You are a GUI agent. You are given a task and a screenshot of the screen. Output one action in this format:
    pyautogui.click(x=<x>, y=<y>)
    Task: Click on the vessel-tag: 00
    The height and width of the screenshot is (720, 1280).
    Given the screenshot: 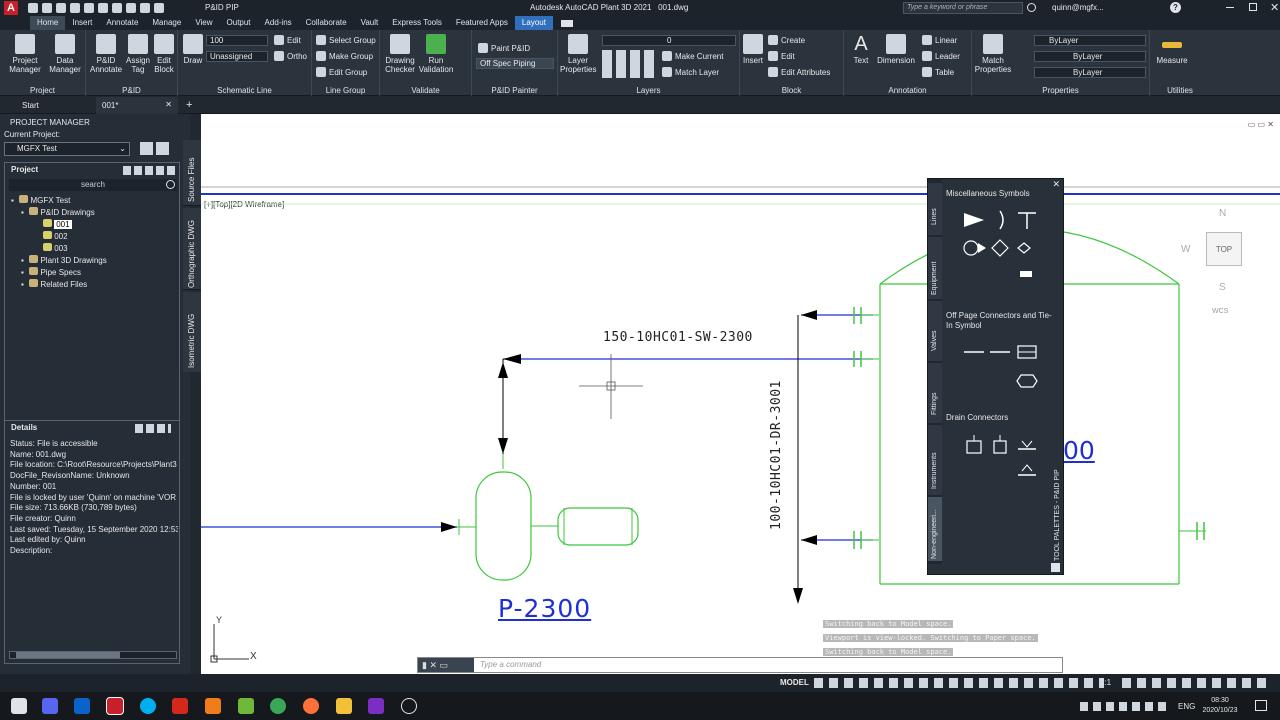 What is the action you would take?
    pyautogui.click(x=1079, y=450)
    